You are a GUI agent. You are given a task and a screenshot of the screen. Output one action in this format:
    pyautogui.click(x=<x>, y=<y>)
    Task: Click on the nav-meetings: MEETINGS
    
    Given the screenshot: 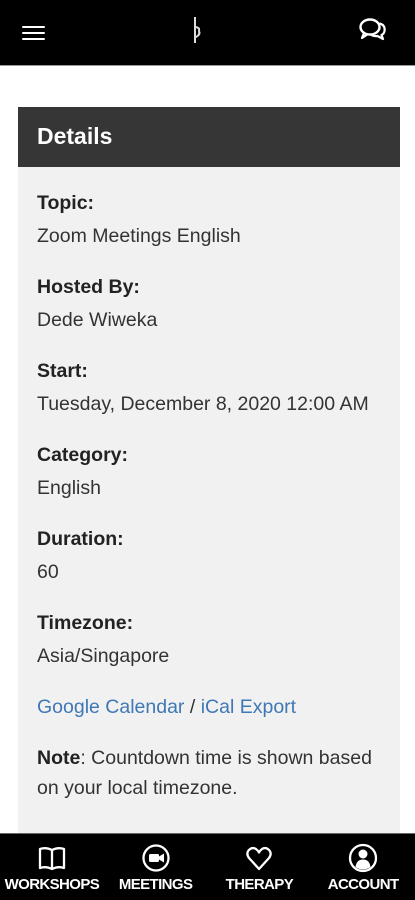 What is the action you would take?
    pyautogui.click(x=156, y=867)
    